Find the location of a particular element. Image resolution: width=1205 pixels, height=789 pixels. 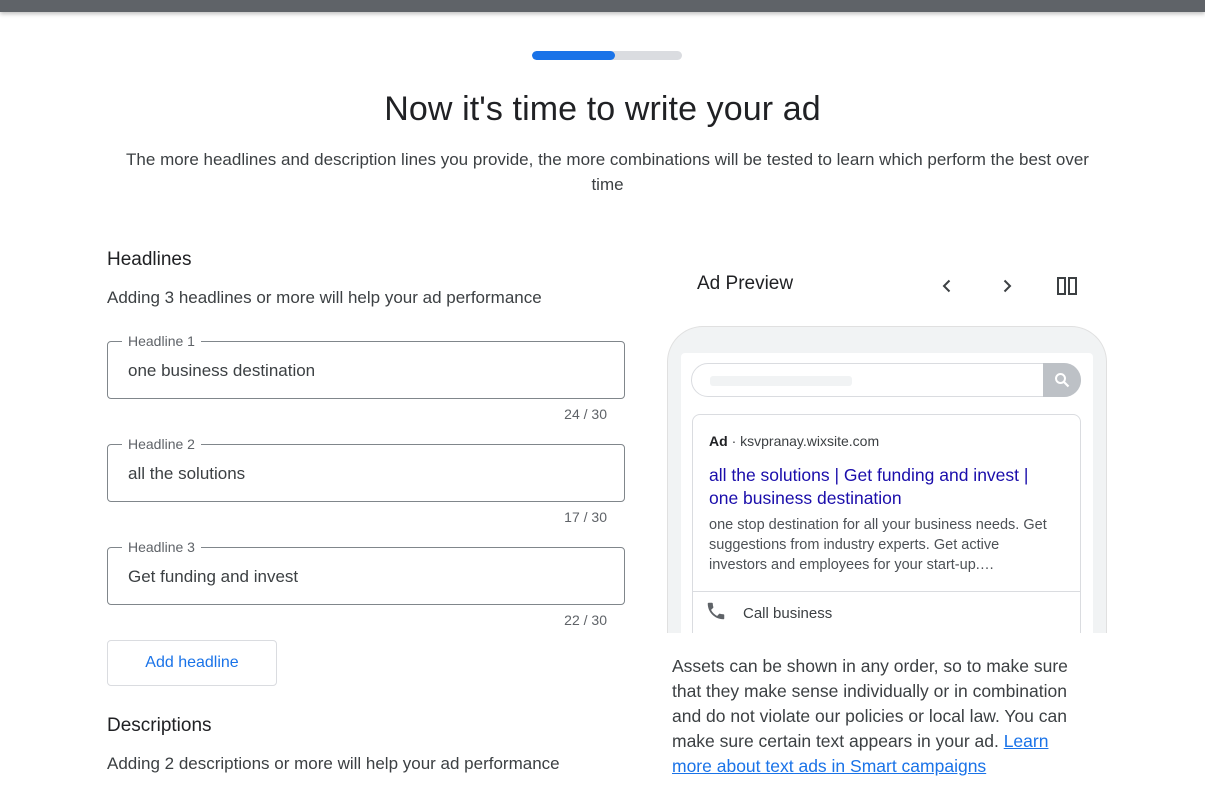

ad-domain: ksvpranay.wixsite.com is located at coordinates (810, 441).